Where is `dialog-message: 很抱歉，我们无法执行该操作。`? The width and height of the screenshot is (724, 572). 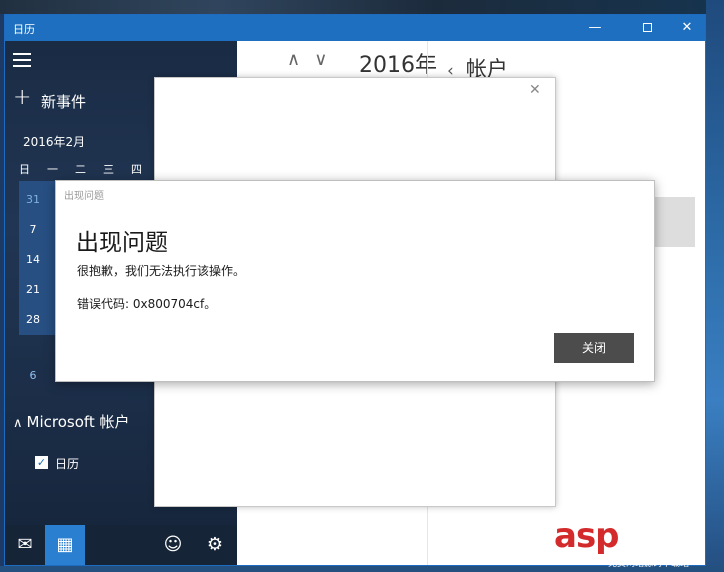
dialog-message: 很抱歉，我们无法执行该操作。 is located at coordinates (161, 271).